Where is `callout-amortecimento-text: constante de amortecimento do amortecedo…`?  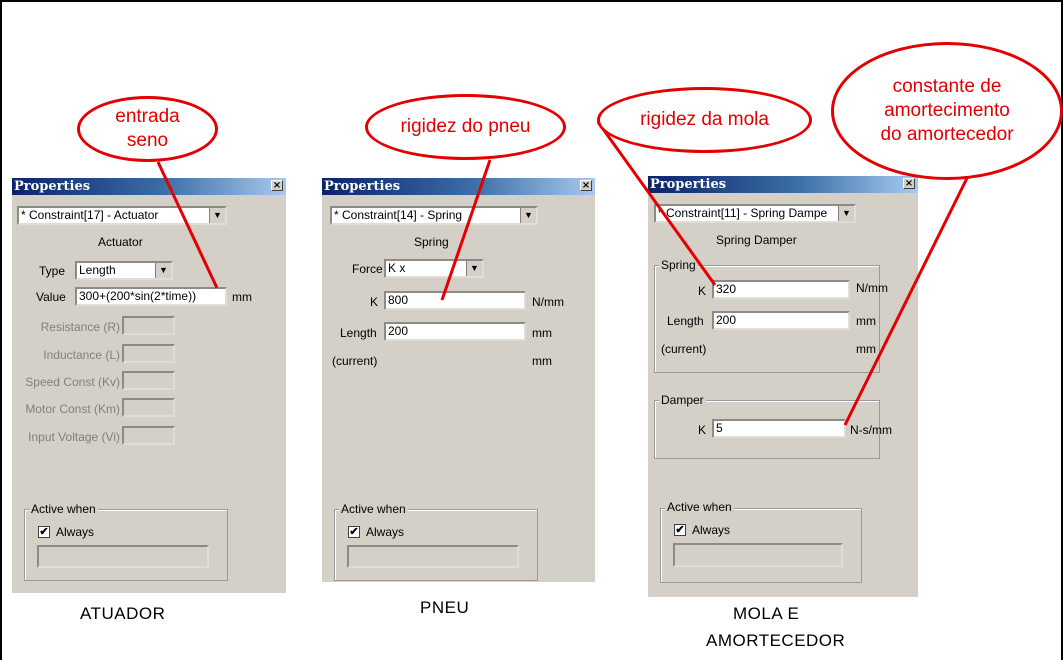
callout-amortecimento-text: constante de amortecimento do amortecedo… is located at coordinates (947, 110).